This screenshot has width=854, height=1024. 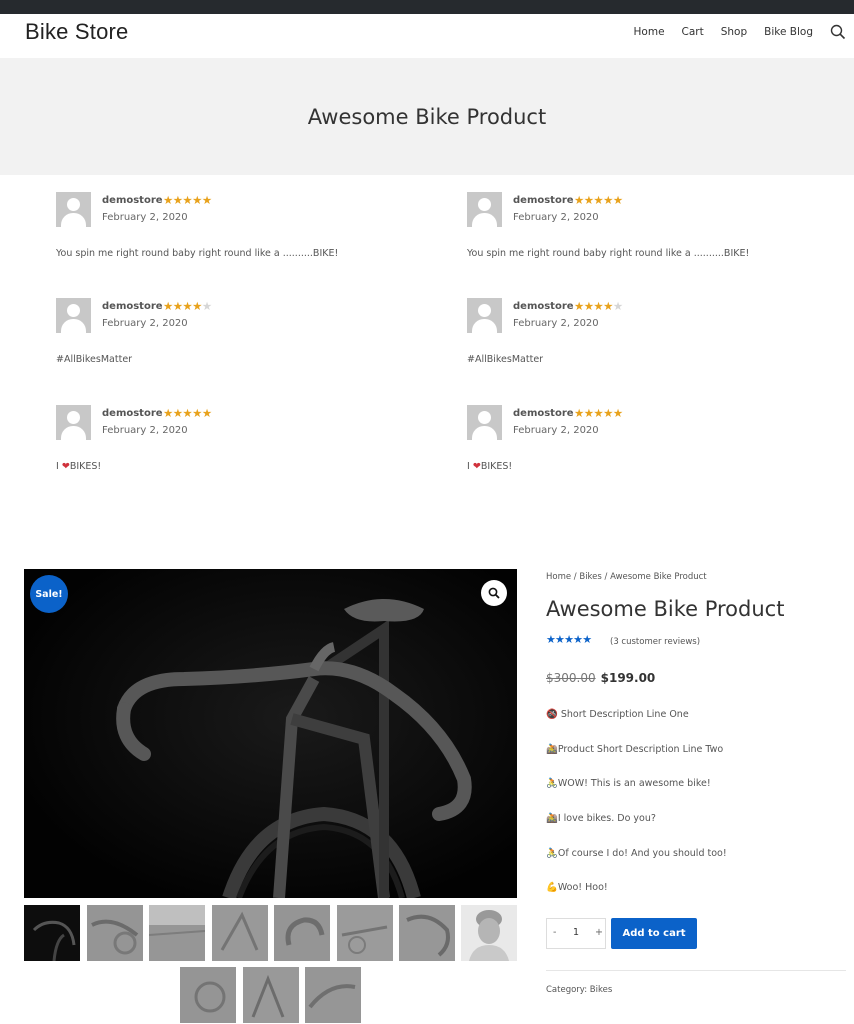 What do you see at coordinates (601, 818) in the screenshot?
I see `description-line: 🚵I love bikes. Do you?` at bounding box center [601, 818].